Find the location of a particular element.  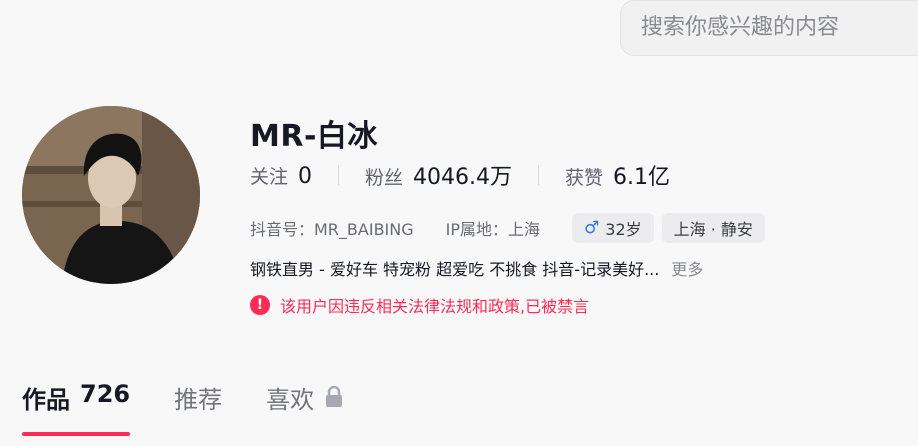

tab-likes: 喜欢 is located at coordinates (305, 410).